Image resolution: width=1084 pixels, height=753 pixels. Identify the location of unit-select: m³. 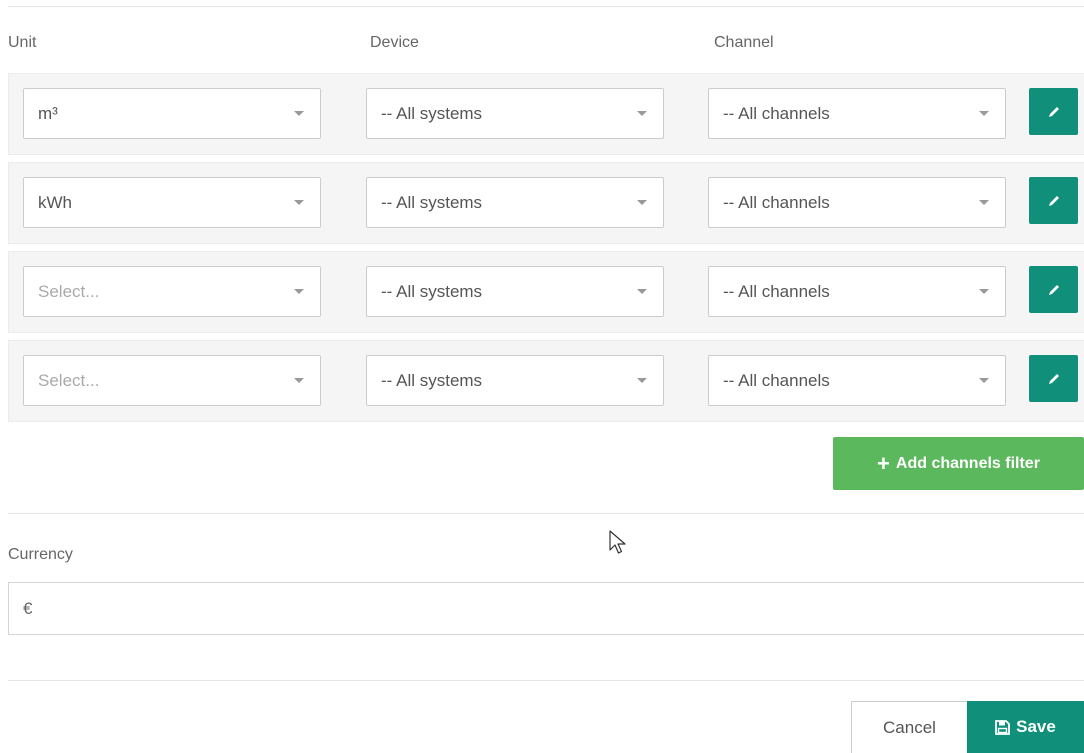
(172, 113).